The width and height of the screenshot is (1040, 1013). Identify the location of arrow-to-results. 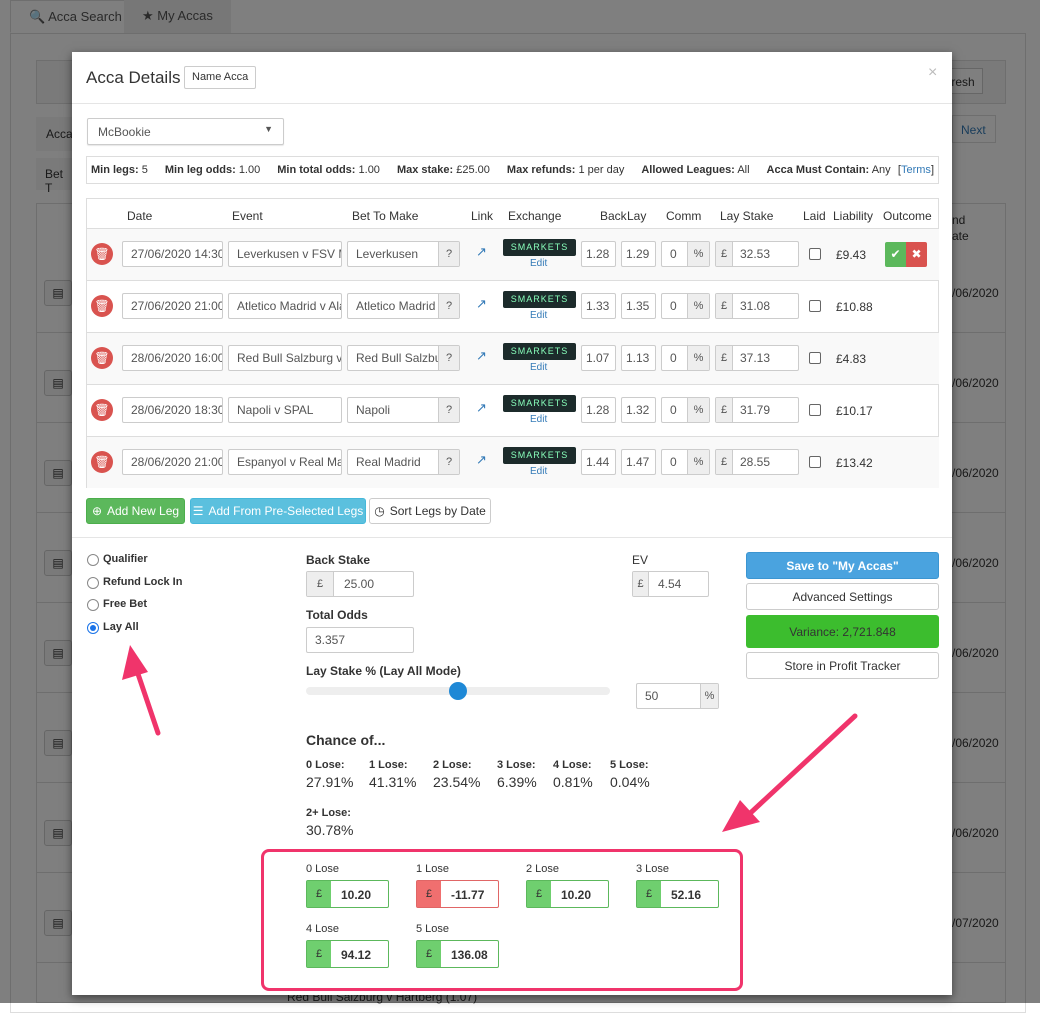
(790, 772).